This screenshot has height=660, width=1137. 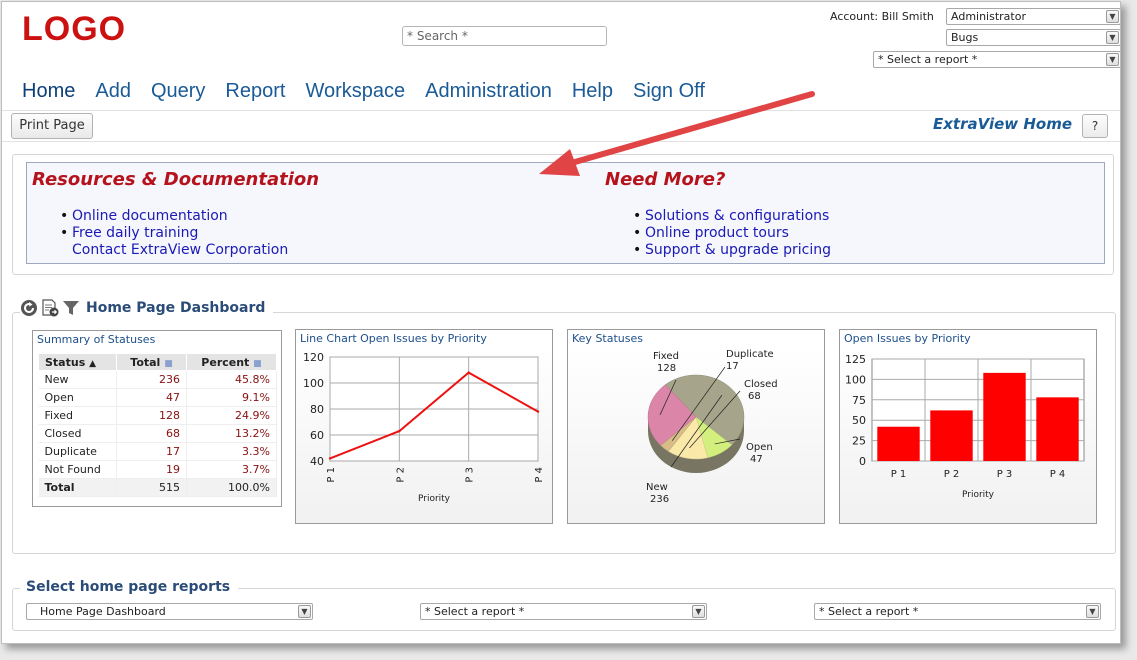 I want to click on col-total: Total ■, so click(x=151, y=362).